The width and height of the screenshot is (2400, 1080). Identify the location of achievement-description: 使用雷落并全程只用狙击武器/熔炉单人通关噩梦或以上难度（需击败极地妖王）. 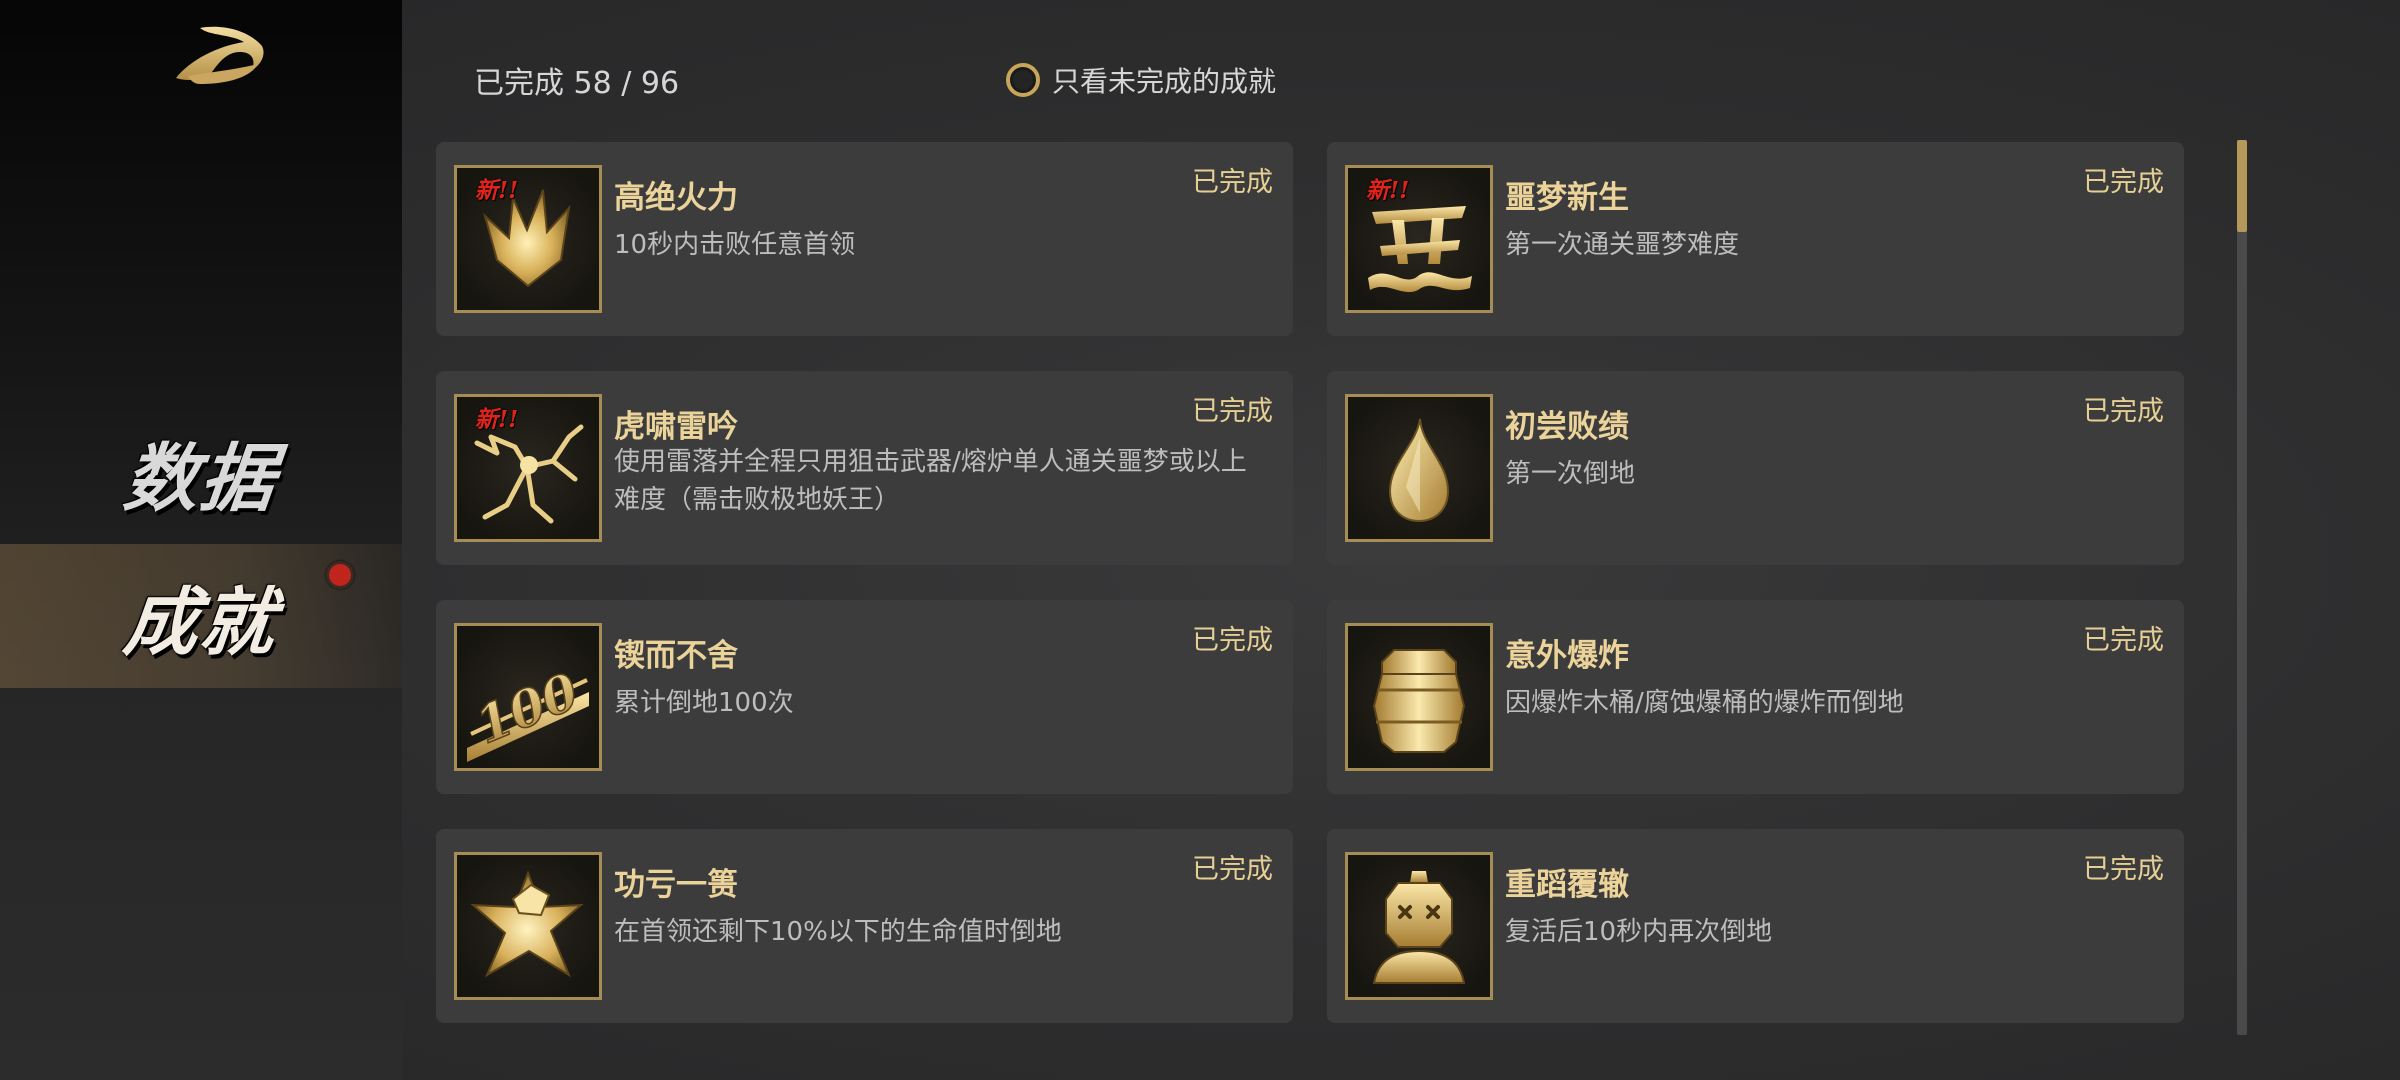
(930, 481).